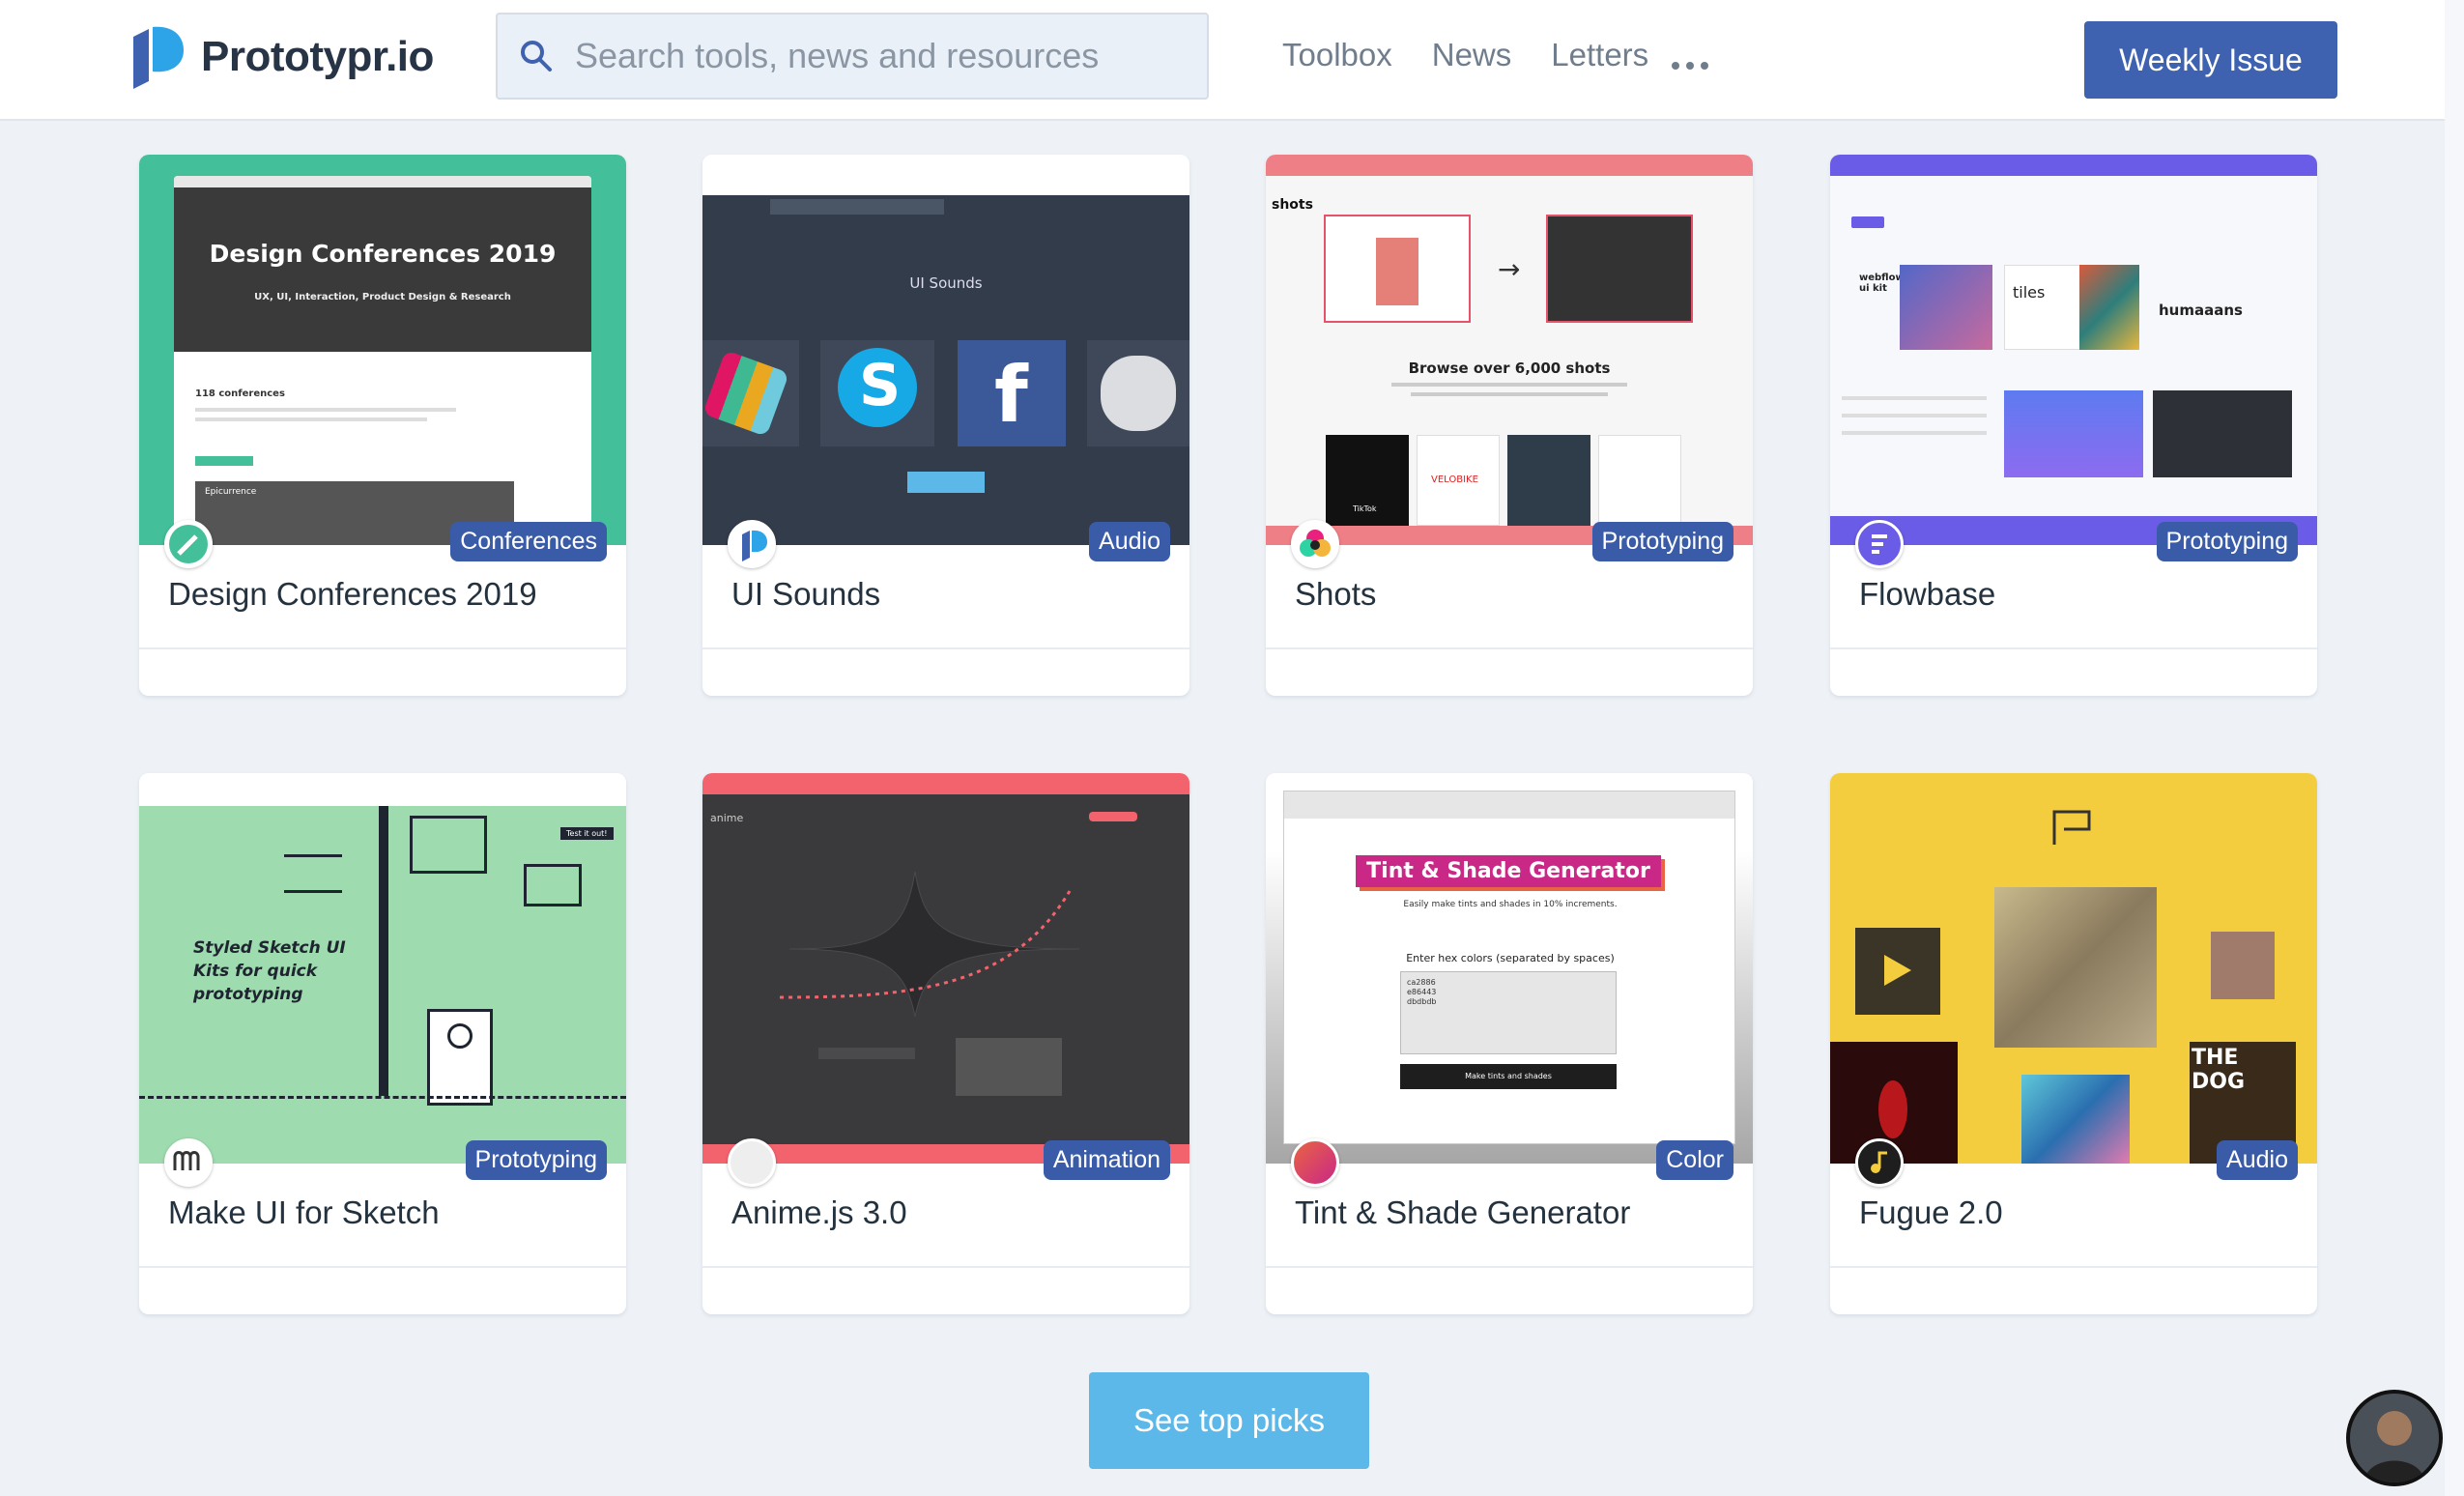 Image resolution: width=2464 pixels, height=1496 pixels. What do you see at coordinates (2201, 310) in the screenshot?
I see `preview-tile-humaaans: humaaans` at bounding box center [2201, 310].